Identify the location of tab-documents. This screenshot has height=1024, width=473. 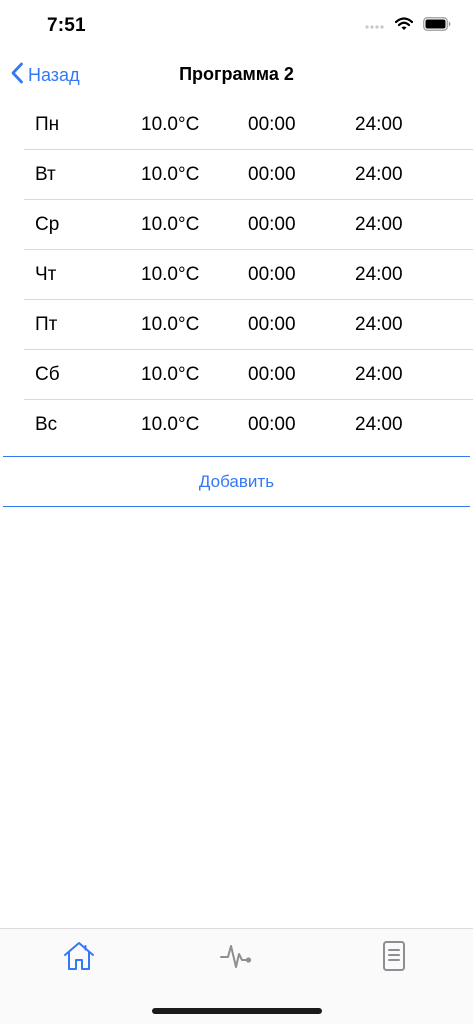
(394, 958).